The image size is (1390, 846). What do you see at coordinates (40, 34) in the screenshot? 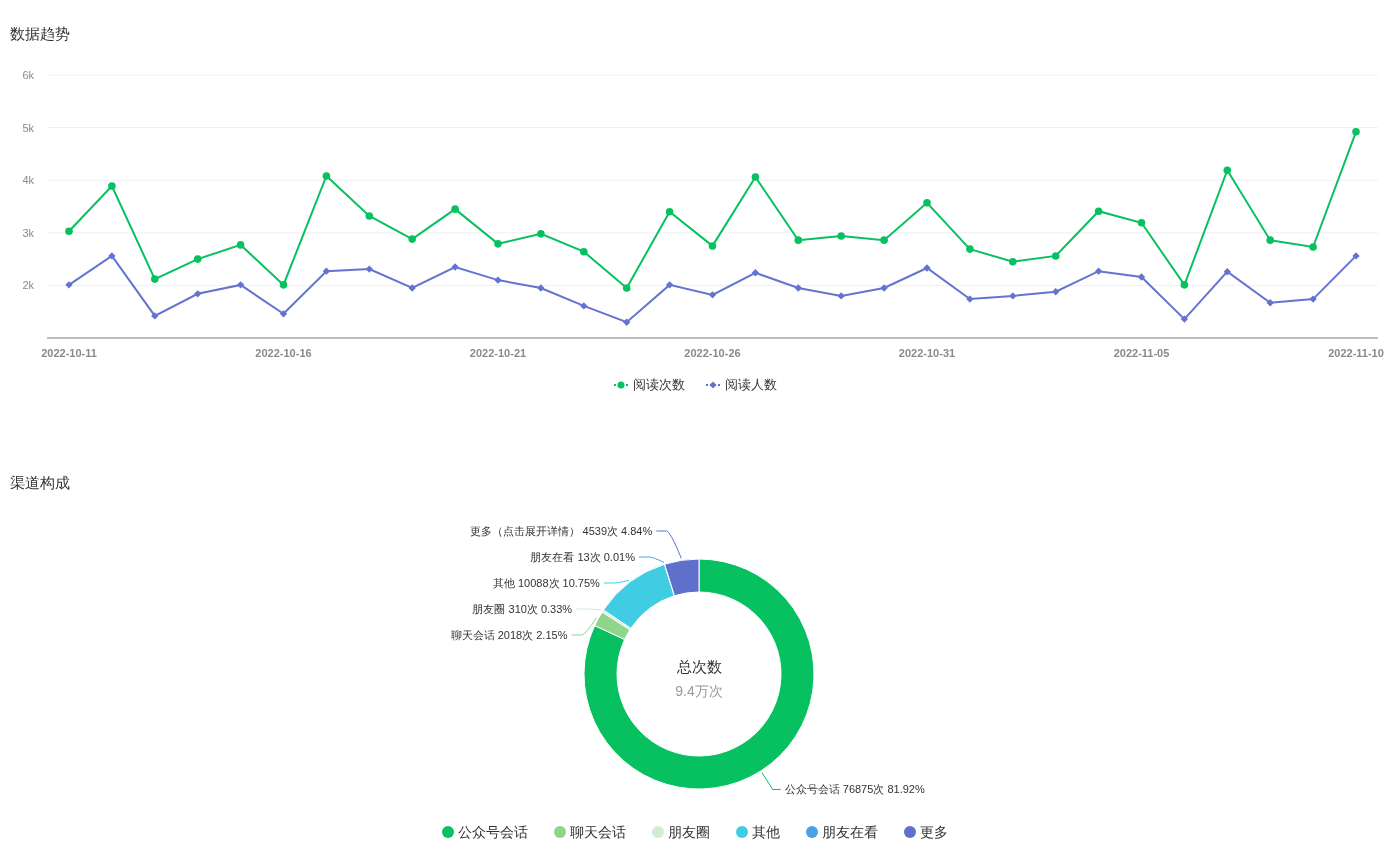
I see `section-title: 数据趋势` at bounding box center [40, 34].